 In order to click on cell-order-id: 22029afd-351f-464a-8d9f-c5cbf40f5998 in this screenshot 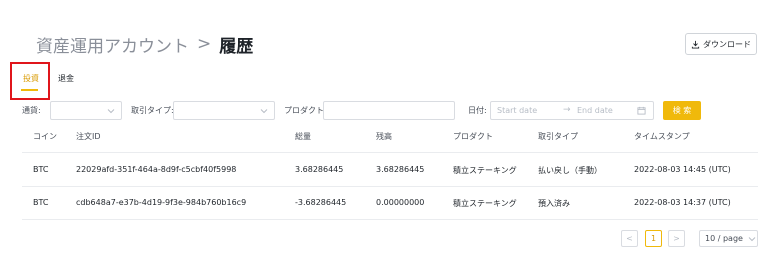, I will do `click(156, 169)`.